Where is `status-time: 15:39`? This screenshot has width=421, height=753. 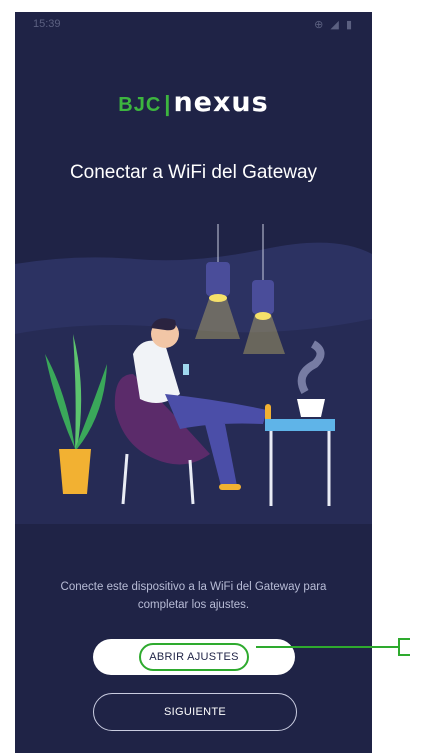
status-time: 15:39 is located at coordinates (47, 24).